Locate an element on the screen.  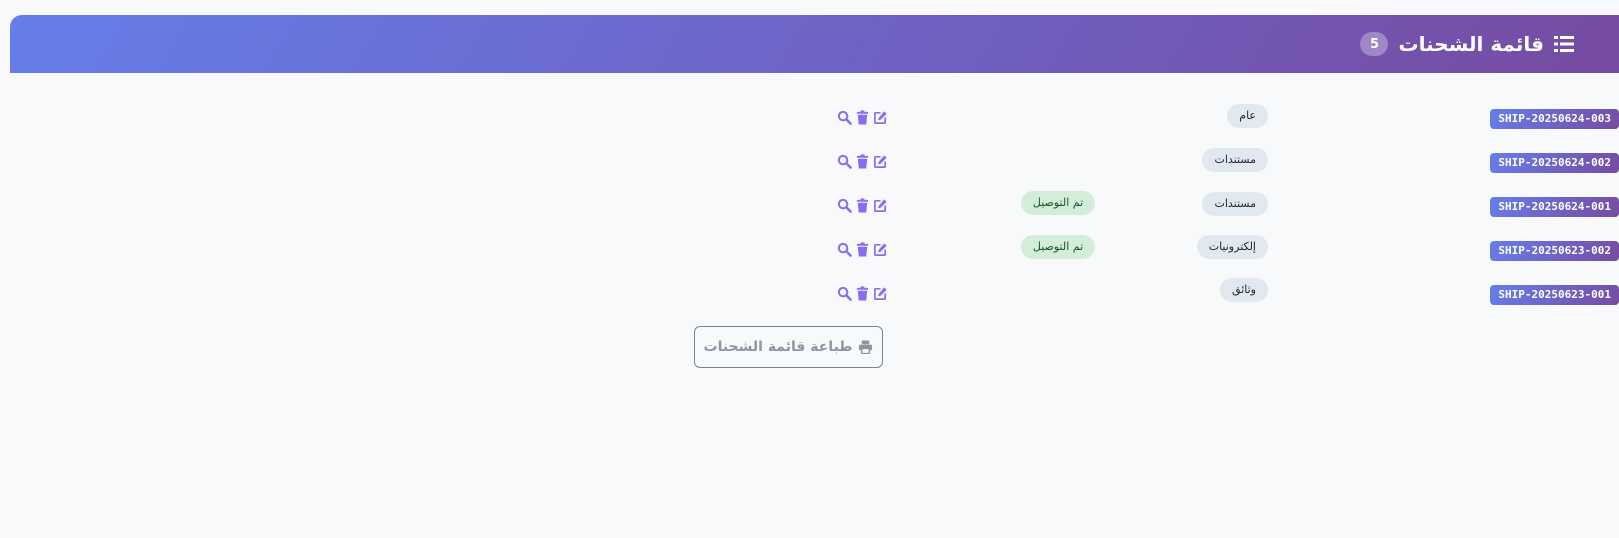
card-header: قائمة الشحنات 5 is located at coordinates (814, 44).